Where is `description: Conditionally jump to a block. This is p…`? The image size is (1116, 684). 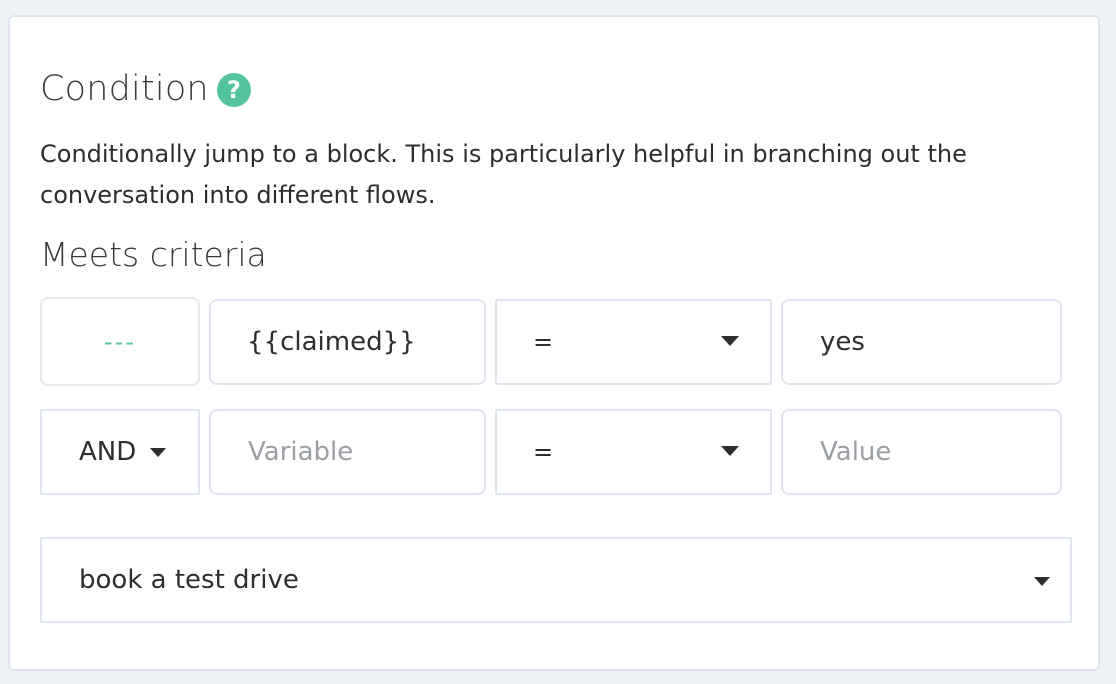 description: Conditionally jump to a block. This is p… is located at coordinates (503, 174).